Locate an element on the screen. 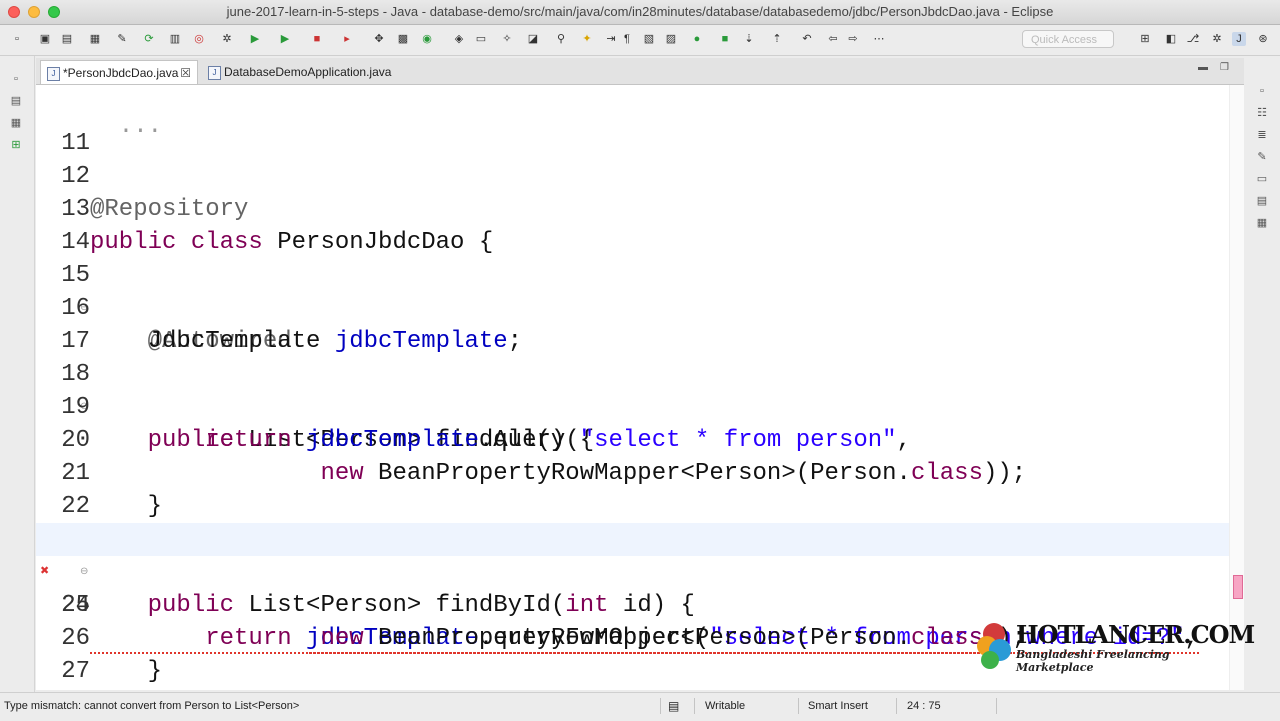 This screenshot has height=721, width=1280. forward-icon: ⇨ is located at coordinates (853, 39).